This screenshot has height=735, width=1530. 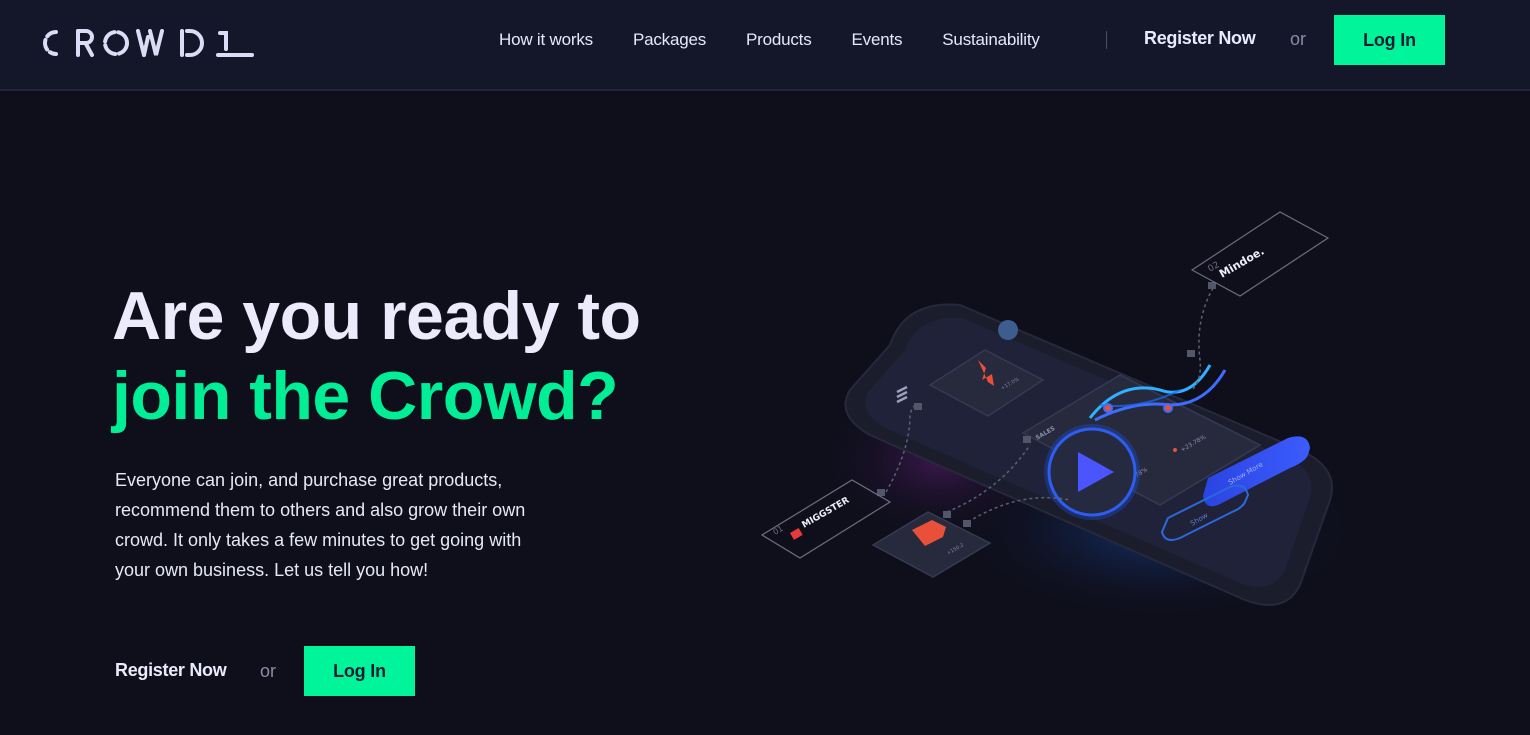 I want to click on hero-title: Are you ready to join the Crowd?, so click(x=376, y=356).